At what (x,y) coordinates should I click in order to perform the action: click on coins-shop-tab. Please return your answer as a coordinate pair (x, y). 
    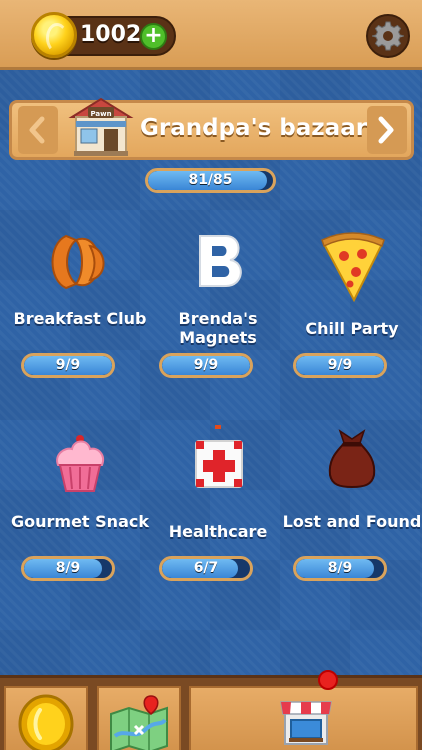
    Looking at the image, I should click on (46, 718).